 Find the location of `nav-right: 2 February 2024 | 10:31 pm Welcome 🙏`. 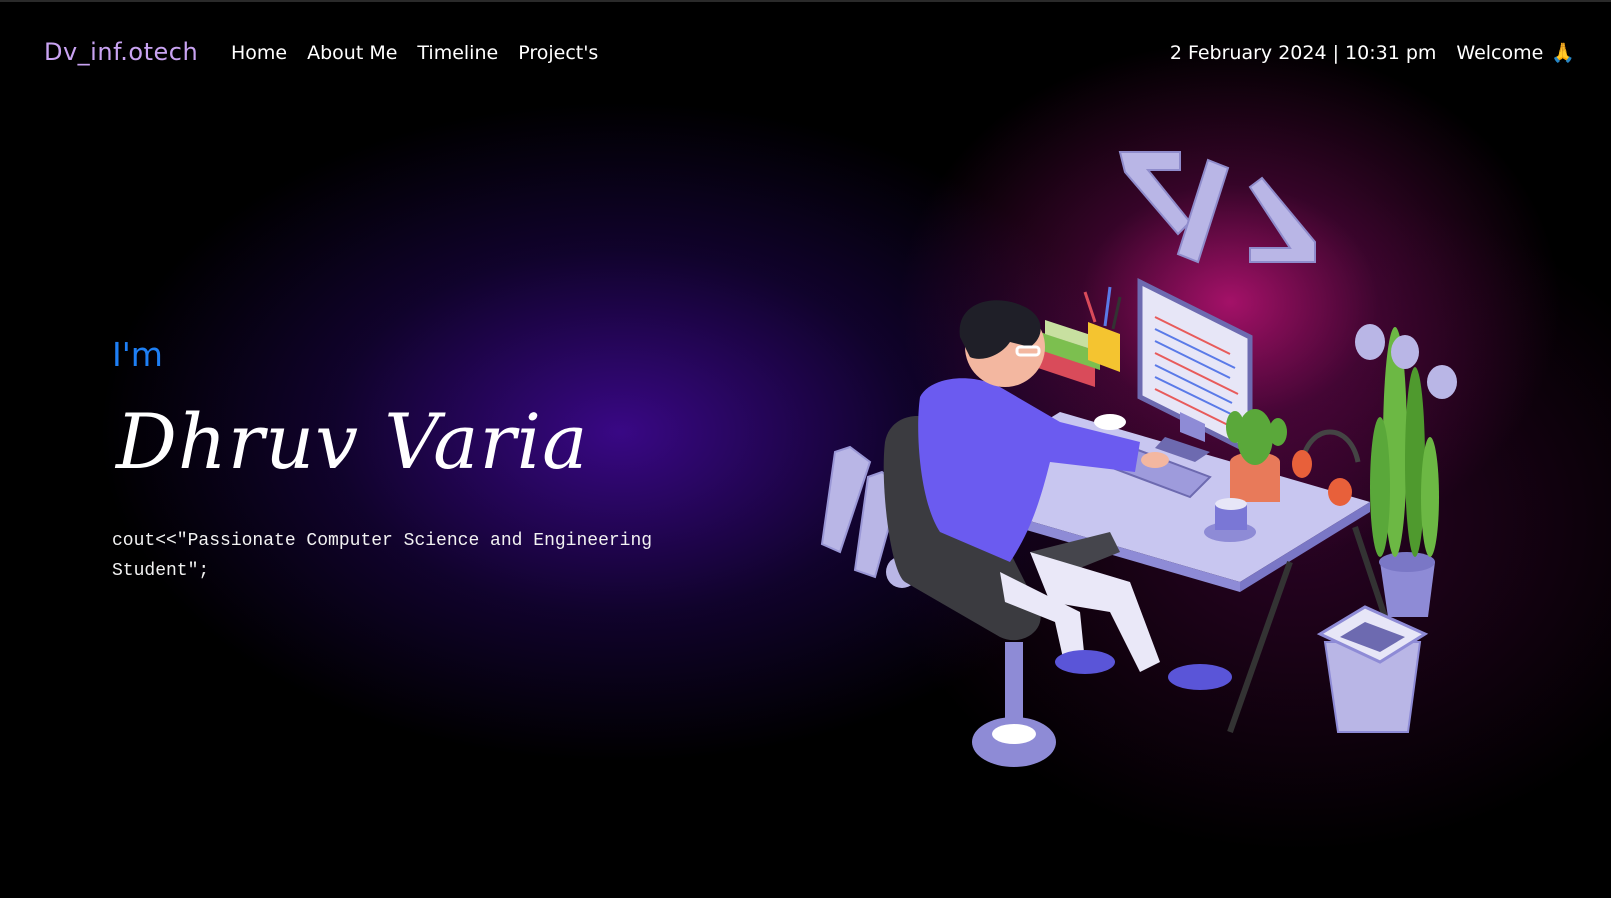

nav-right: 2 February 2024 | 10:31 pm Welcome 🙏 is located at coordinates (1372, 53).